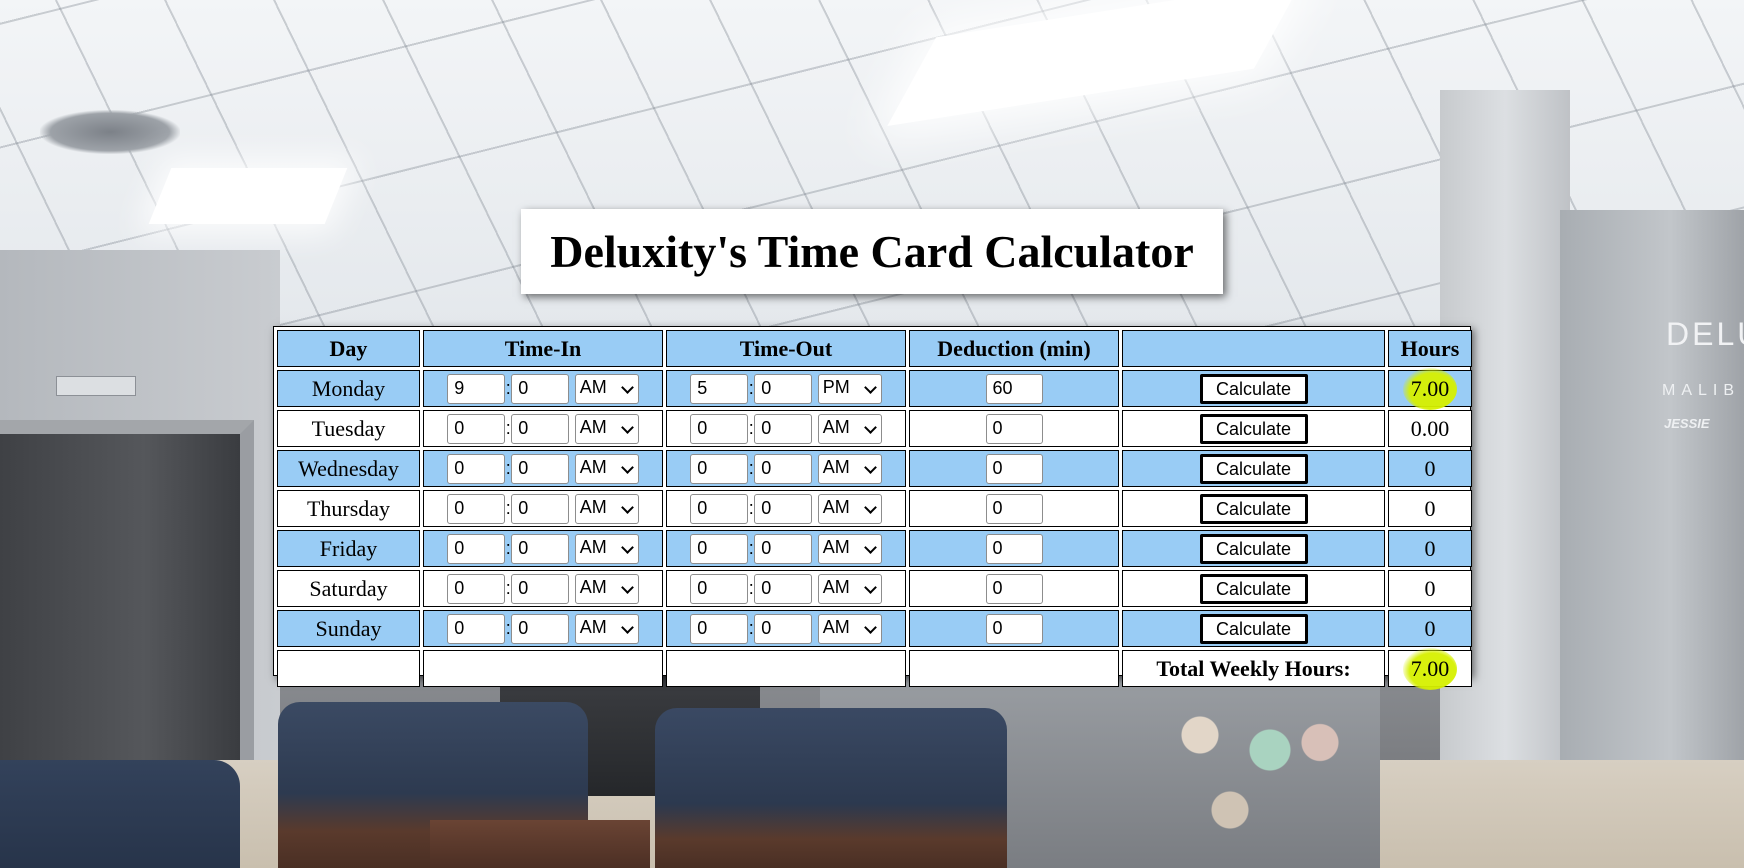 This screenshot has height=868, width=1744. I want to click on header-time-in: Time-In, so click(543, 348).